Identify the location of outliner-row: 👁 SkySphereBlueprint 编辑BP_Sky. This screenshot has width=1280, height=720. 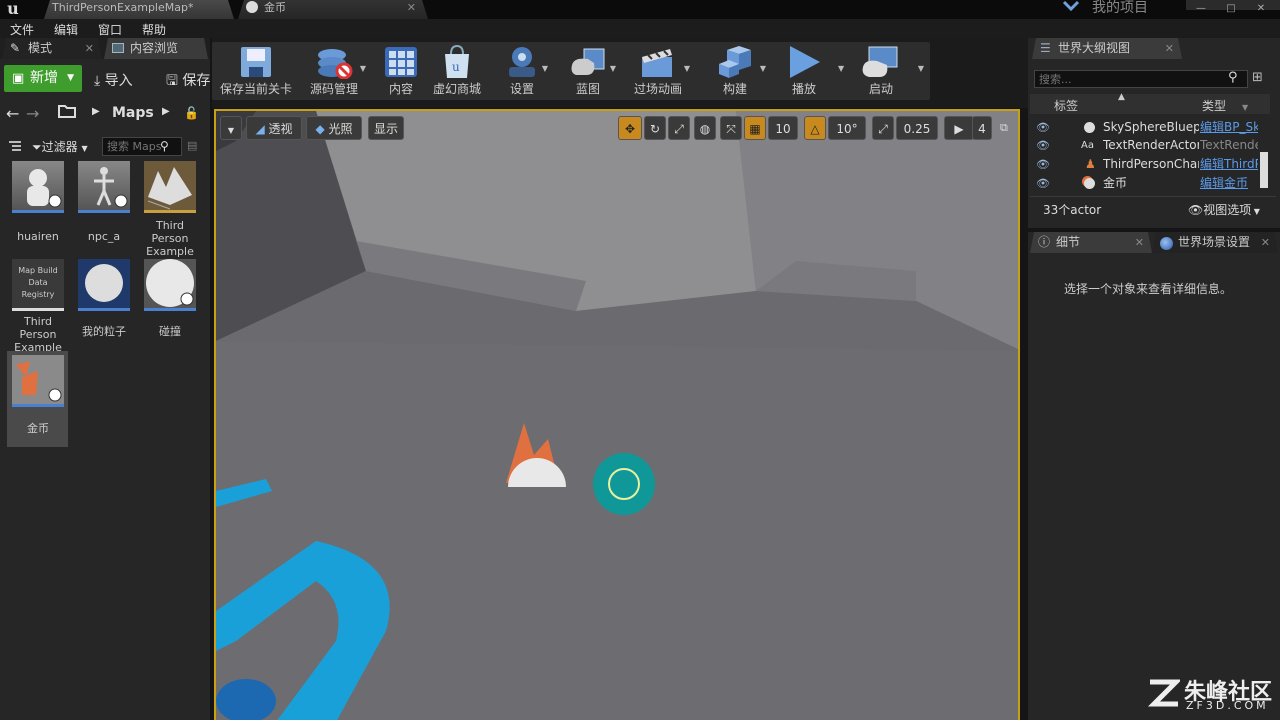
(1146, 127).